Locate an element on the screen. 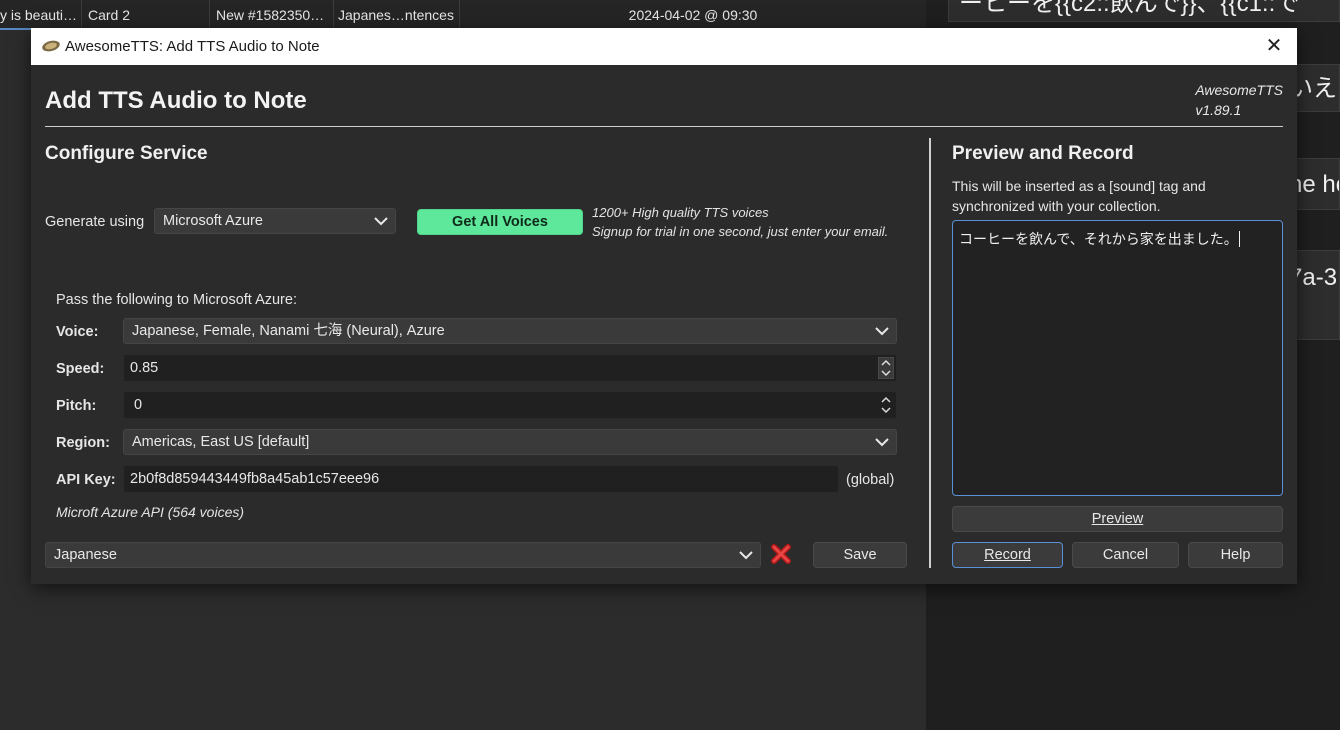 This screenshot has height=730, width=1340. preview-record-heading: Preview and Record is located at coordinates (1043, 153).